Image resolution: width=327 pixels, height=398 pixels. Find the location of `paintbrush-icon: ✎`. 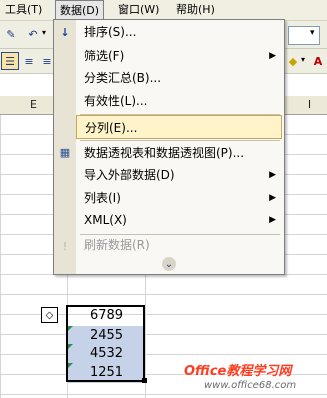

paintbrush-icon: ✎ is located at coordinates (11, 34).